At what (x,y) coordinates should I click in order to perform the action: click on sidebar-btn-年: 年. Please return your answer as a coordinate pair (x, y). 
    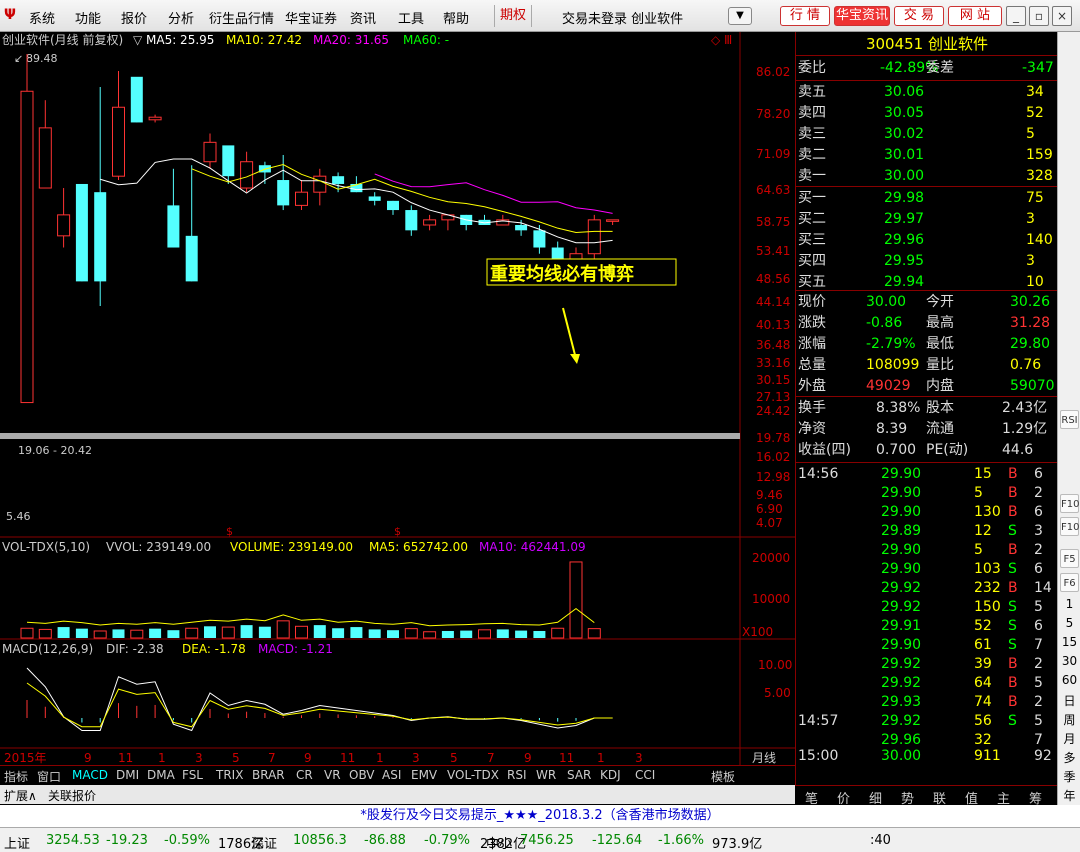
    Looking at the image, I should click on (1069, 795).